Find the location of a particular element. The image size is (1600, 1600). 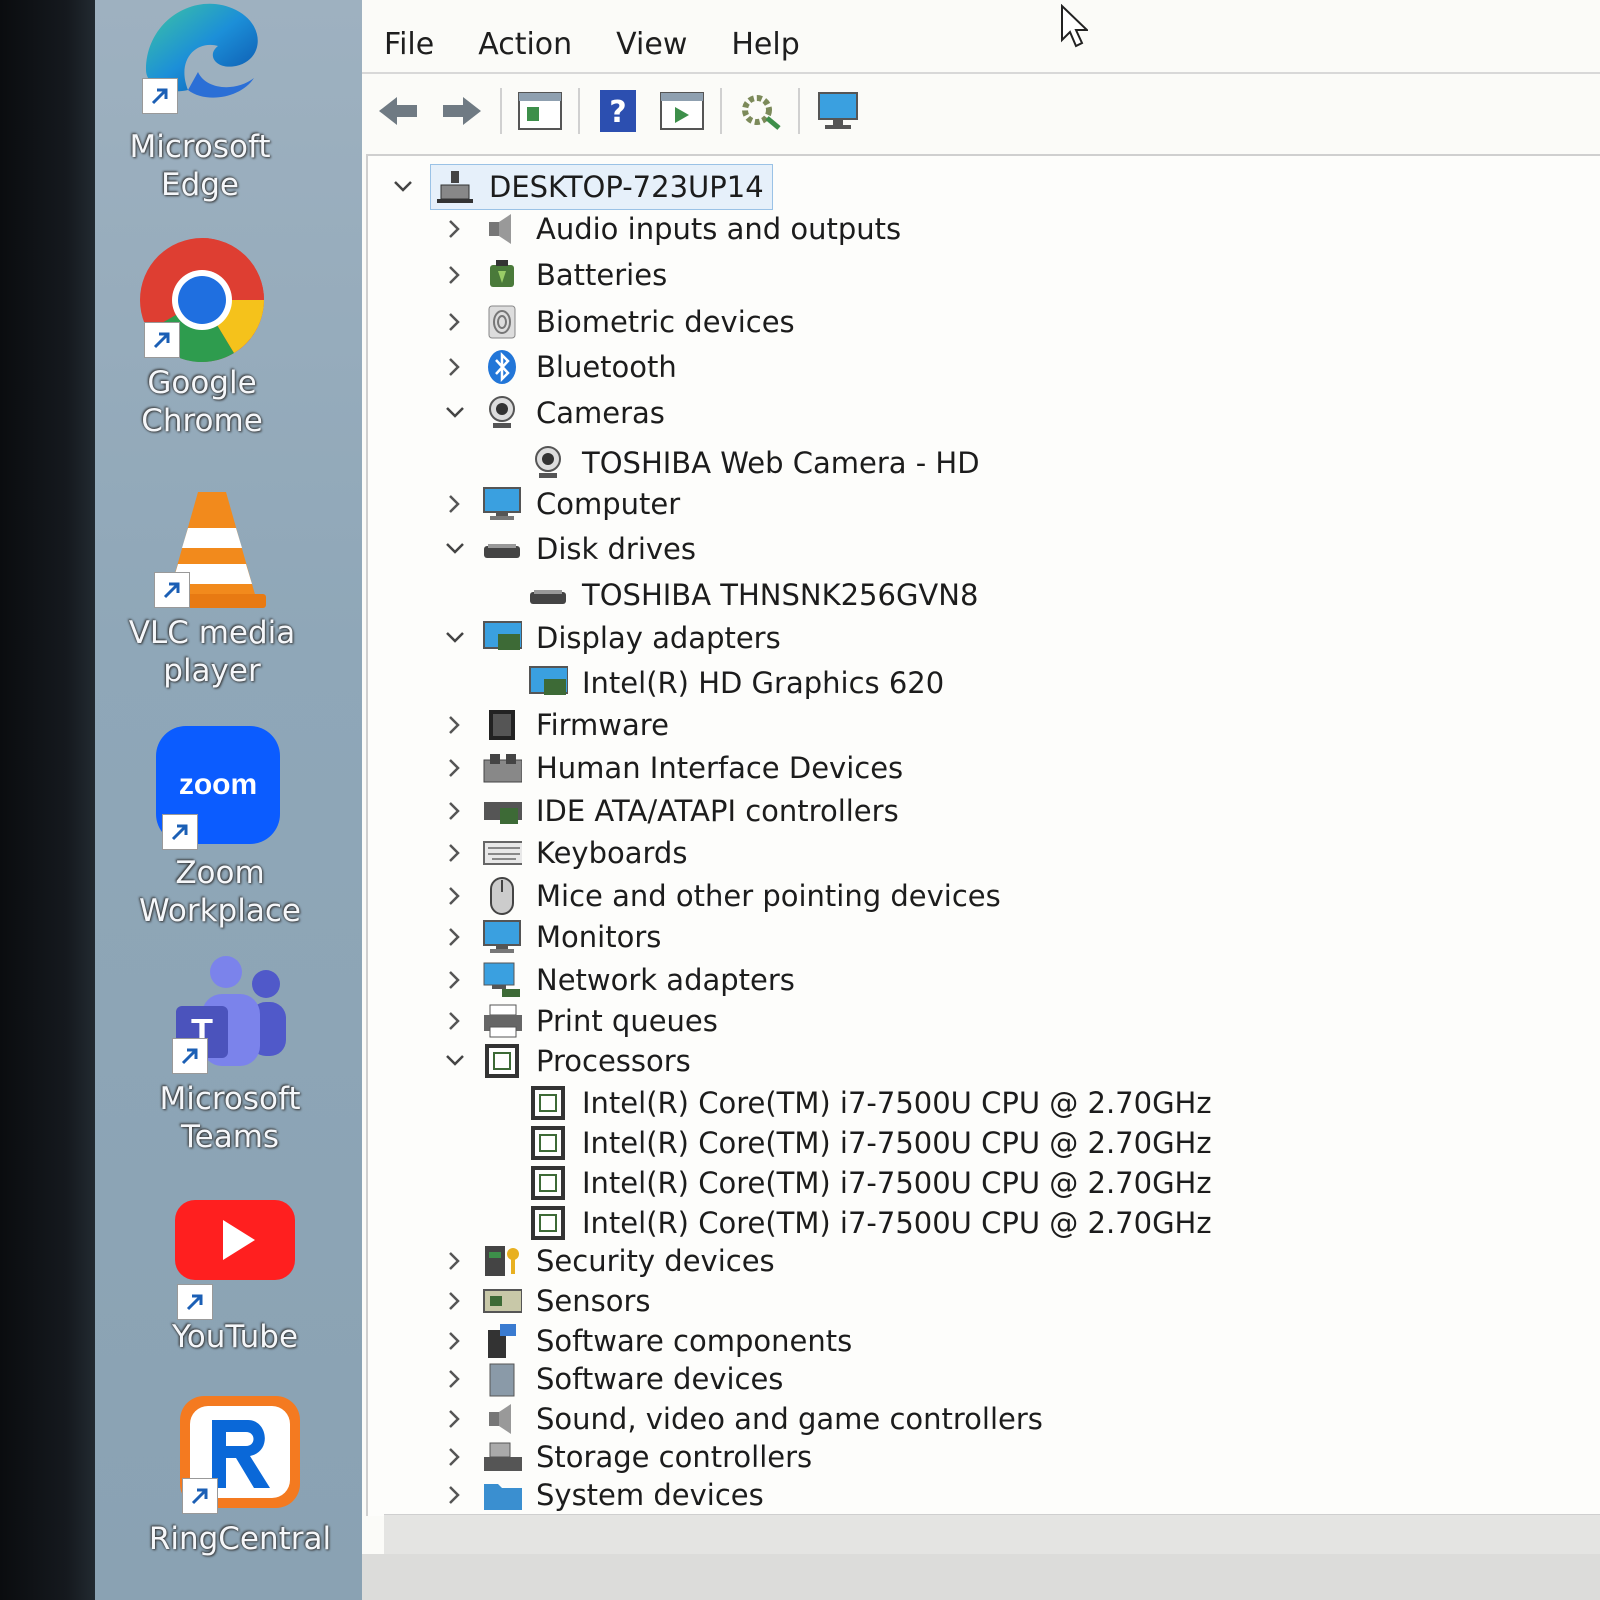

menu-bar: File Action View Help is located at coordinates (592, 45).